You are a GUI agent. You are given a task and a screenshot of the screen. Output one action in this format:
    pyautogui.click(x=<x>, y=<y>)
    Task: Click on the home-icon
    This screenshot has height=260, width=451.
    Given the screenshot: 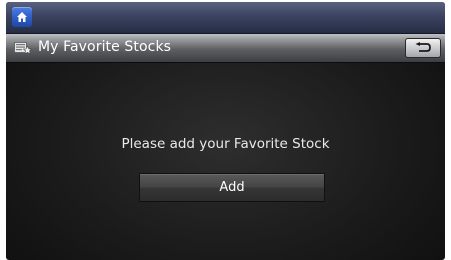 What is the action you would take?
    pyautogui.click(x=22, y=17)
    